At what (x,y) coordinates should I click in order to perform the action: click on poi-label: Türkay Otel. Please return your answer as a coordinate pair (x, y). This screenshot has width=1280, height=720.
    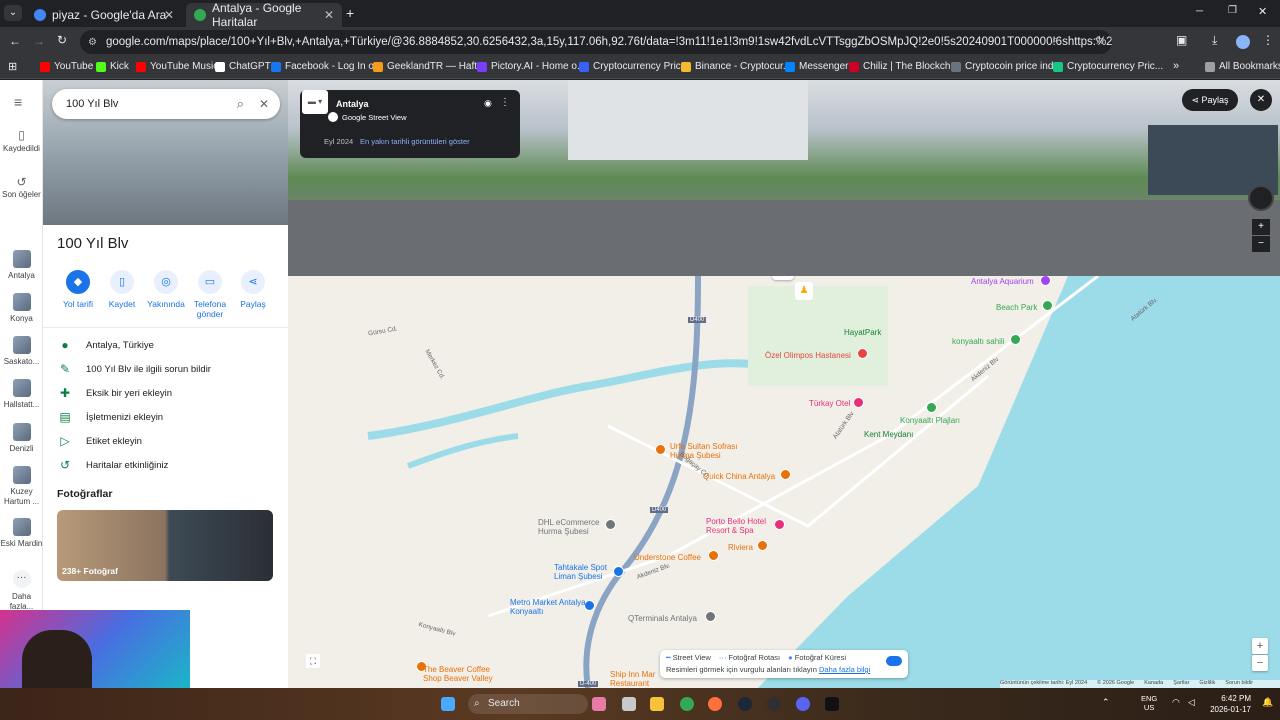
    Looking at the image, I should click on (829, 403).